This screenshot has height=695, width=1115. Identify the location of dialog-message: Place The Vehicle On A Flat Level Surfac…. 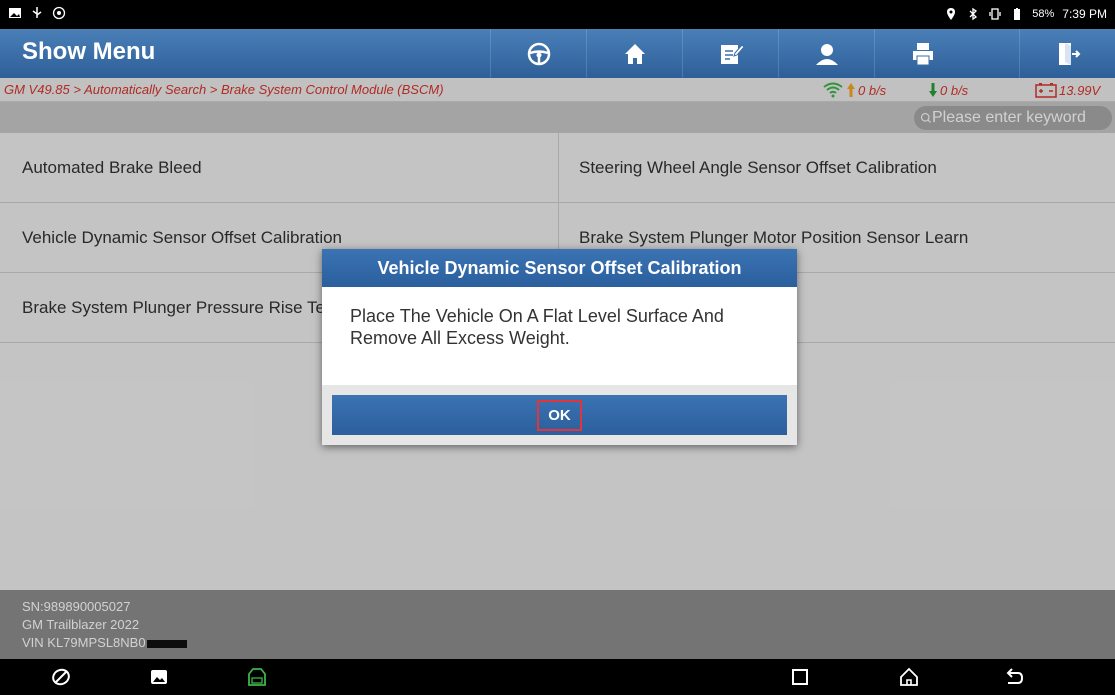
(537, 327).